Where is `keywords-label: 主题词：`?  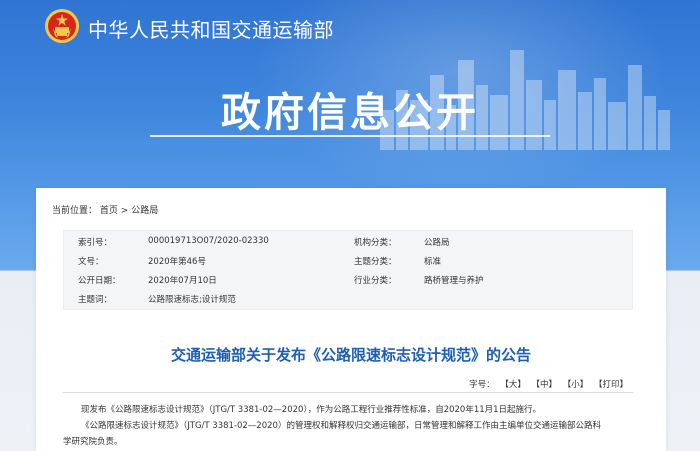 keywords-label: 主题词： is located at coordinates (95, 300).